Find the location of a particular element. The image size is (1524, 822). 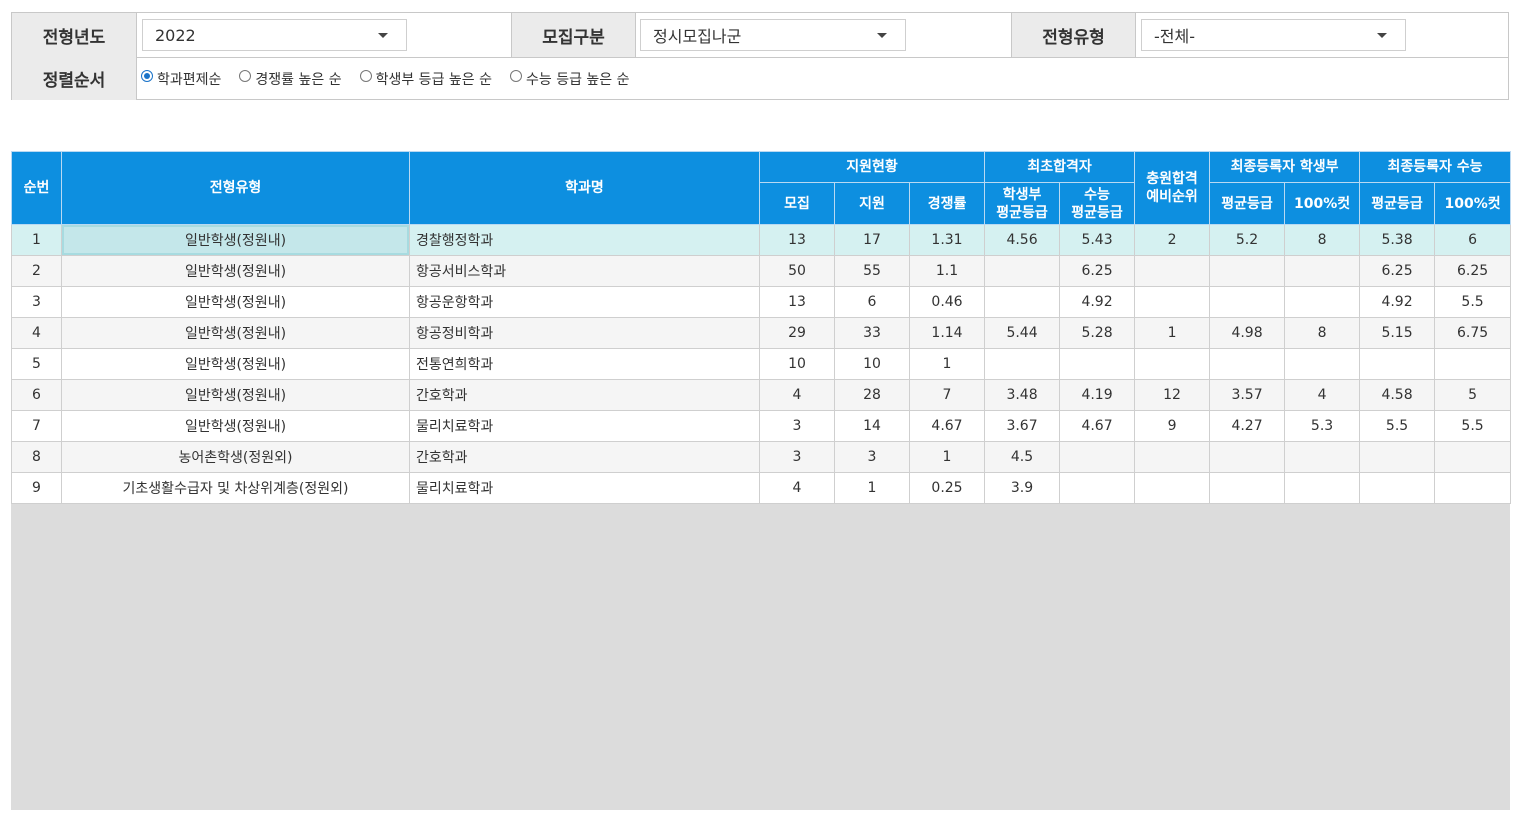

cell-recruit: 50 is located at coordinates (797, 271).